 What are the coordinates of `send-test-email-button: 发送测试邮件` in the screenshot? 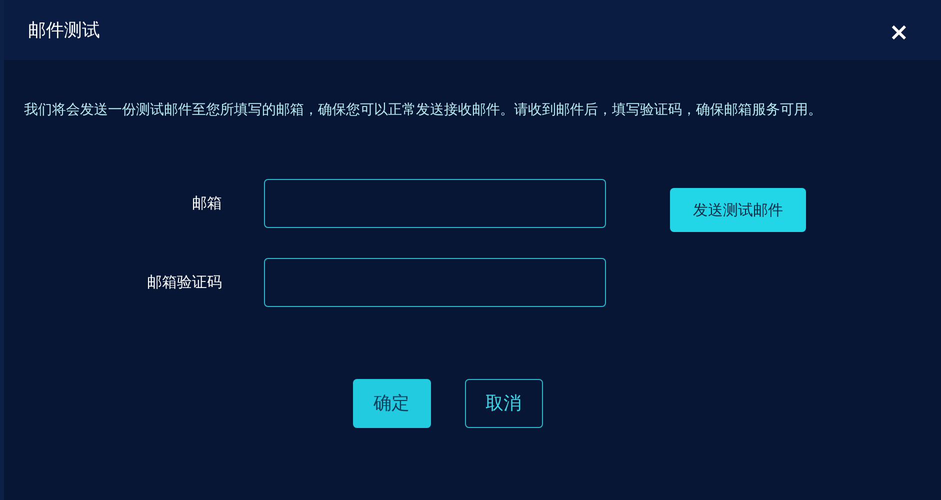 It's located at (738, 210).